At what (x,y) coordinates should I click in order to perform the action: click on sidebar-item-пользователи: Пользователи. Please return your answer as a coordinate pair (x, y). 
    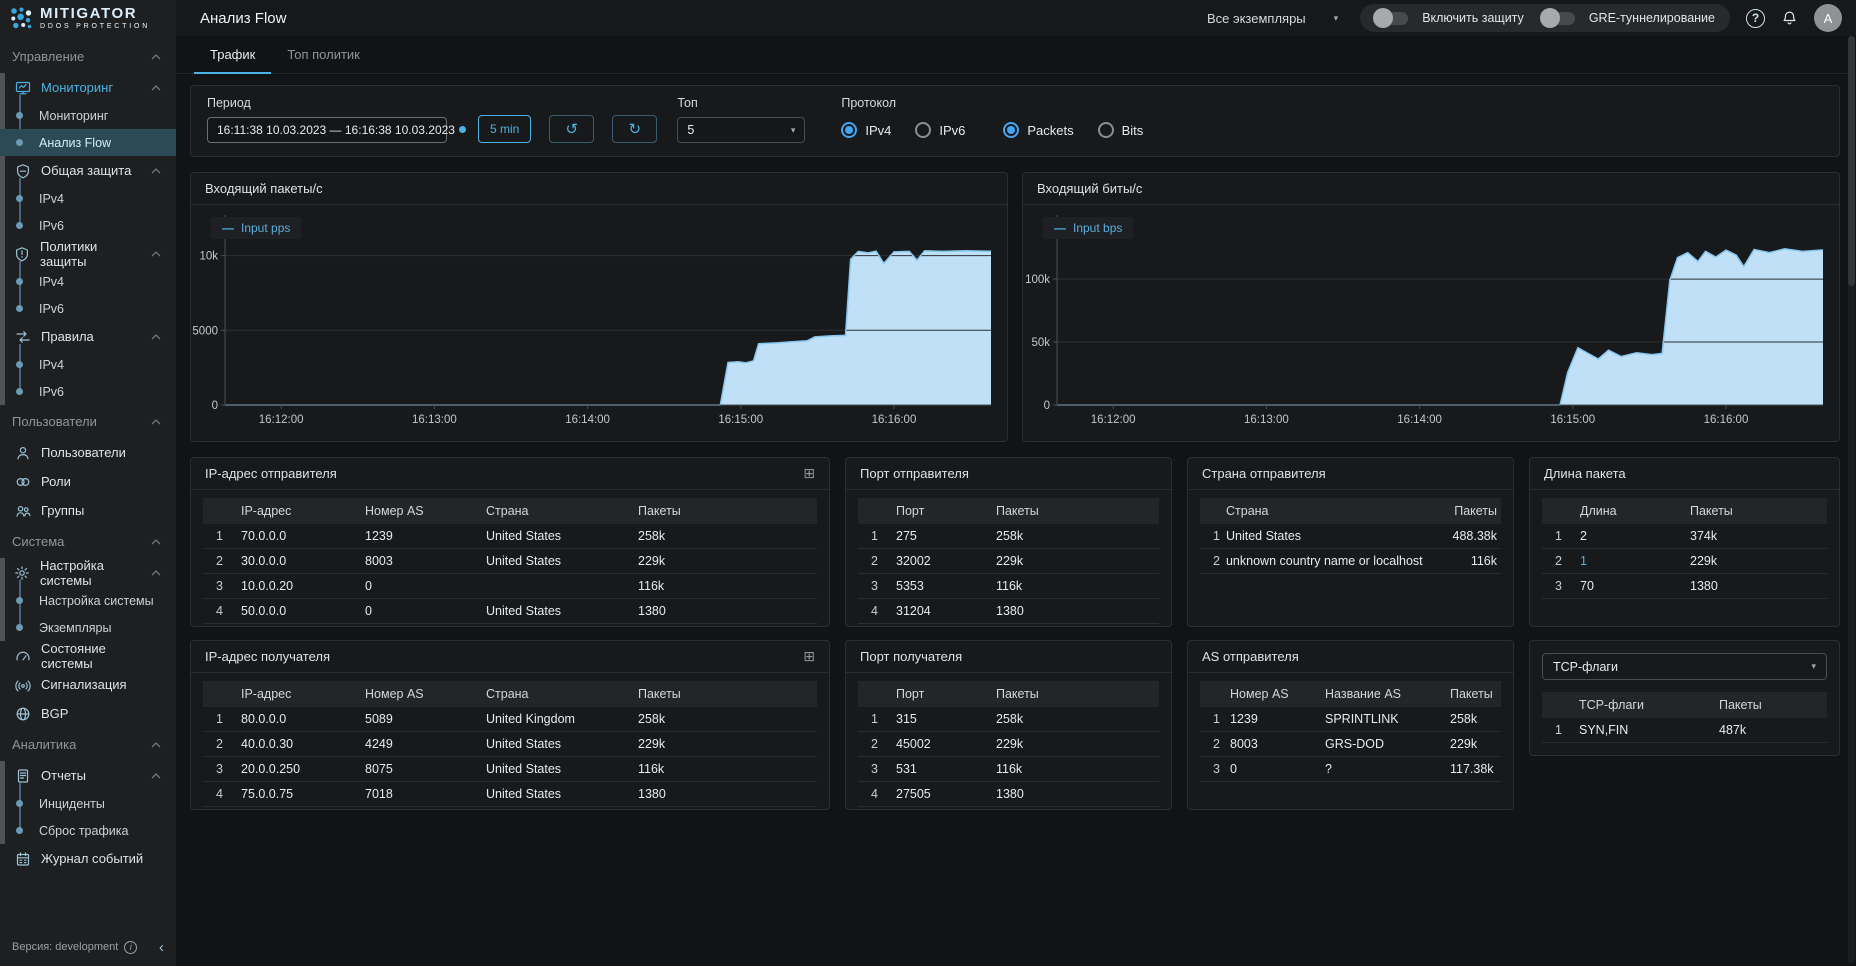
    Looking at the image, I should click on (88, 452).